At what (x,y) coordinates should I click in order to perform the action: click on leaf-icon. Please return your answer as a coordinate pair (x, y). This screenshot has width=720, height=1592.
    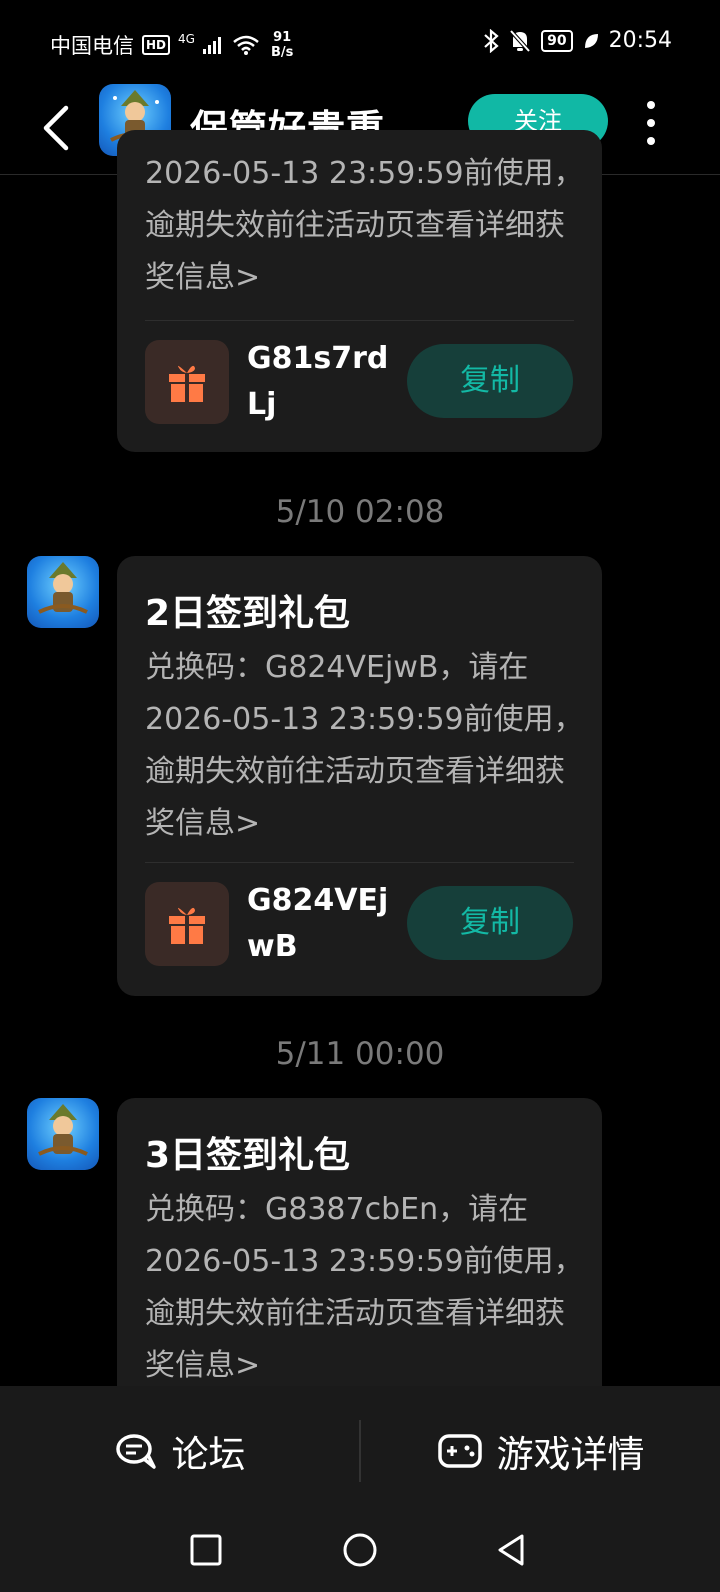
    Looking at the image, I should click on (591, 40).